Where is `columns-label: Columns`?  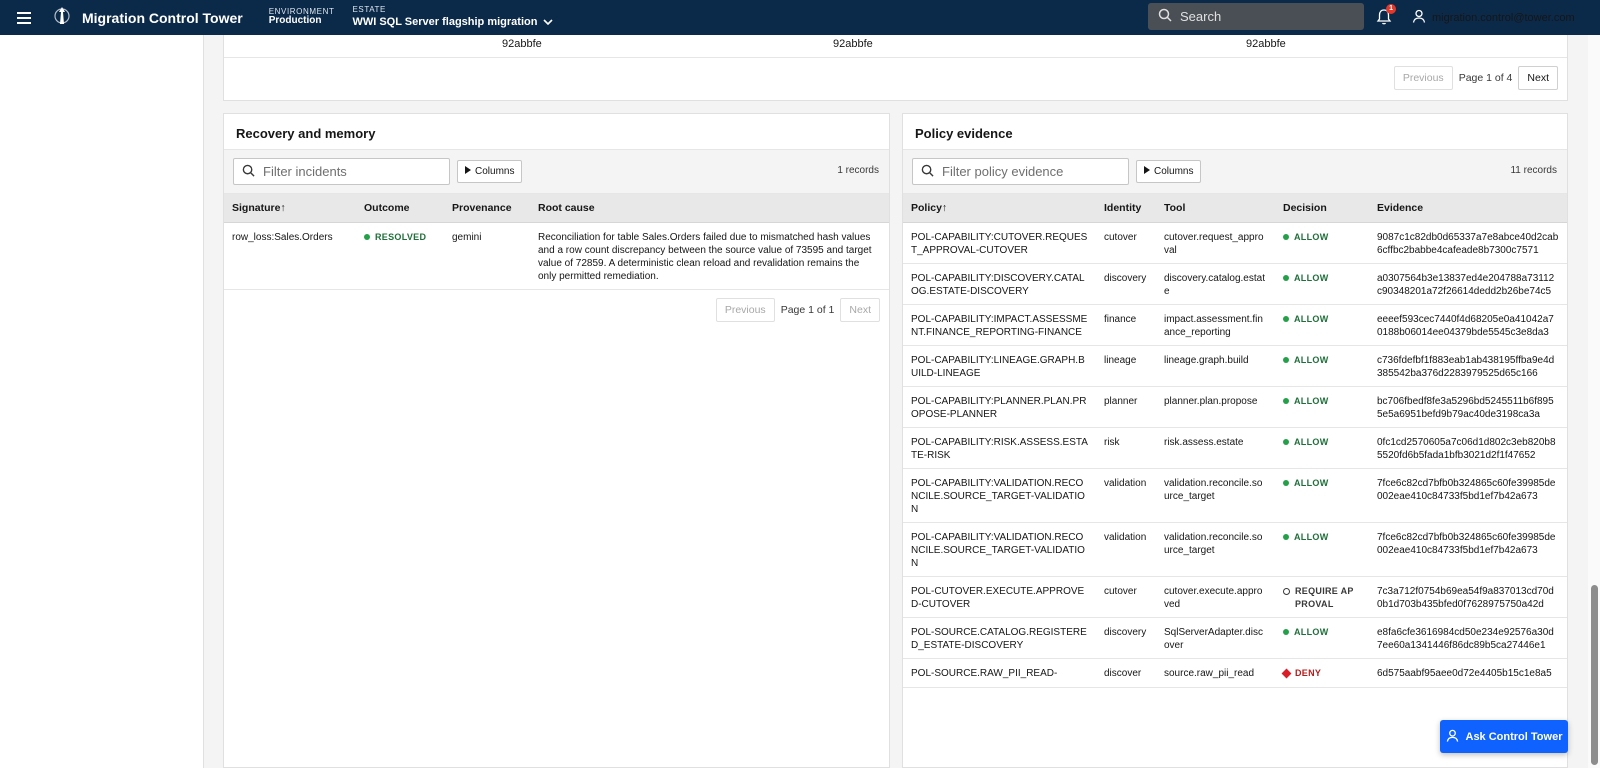
columns-label: Columns is located at coordinates (1174, 171).